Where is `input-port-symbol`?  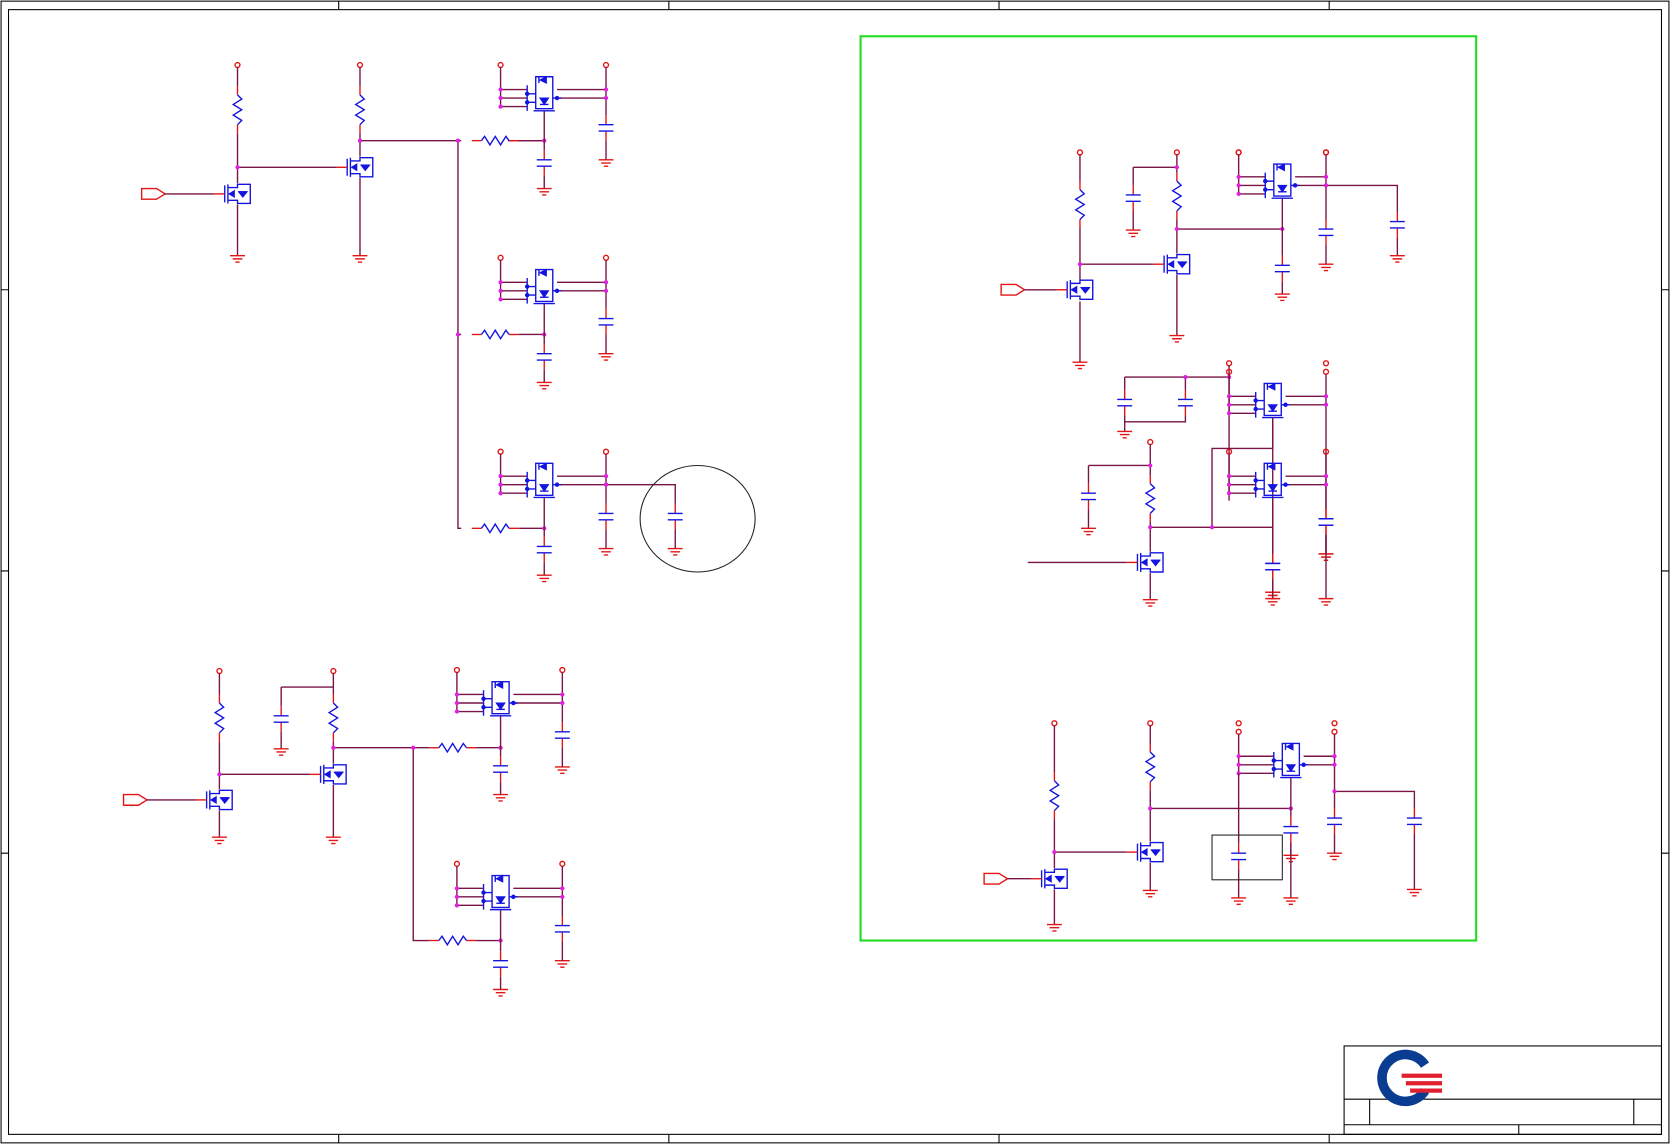 input-port-symbol is located at coordinates (135, 799).